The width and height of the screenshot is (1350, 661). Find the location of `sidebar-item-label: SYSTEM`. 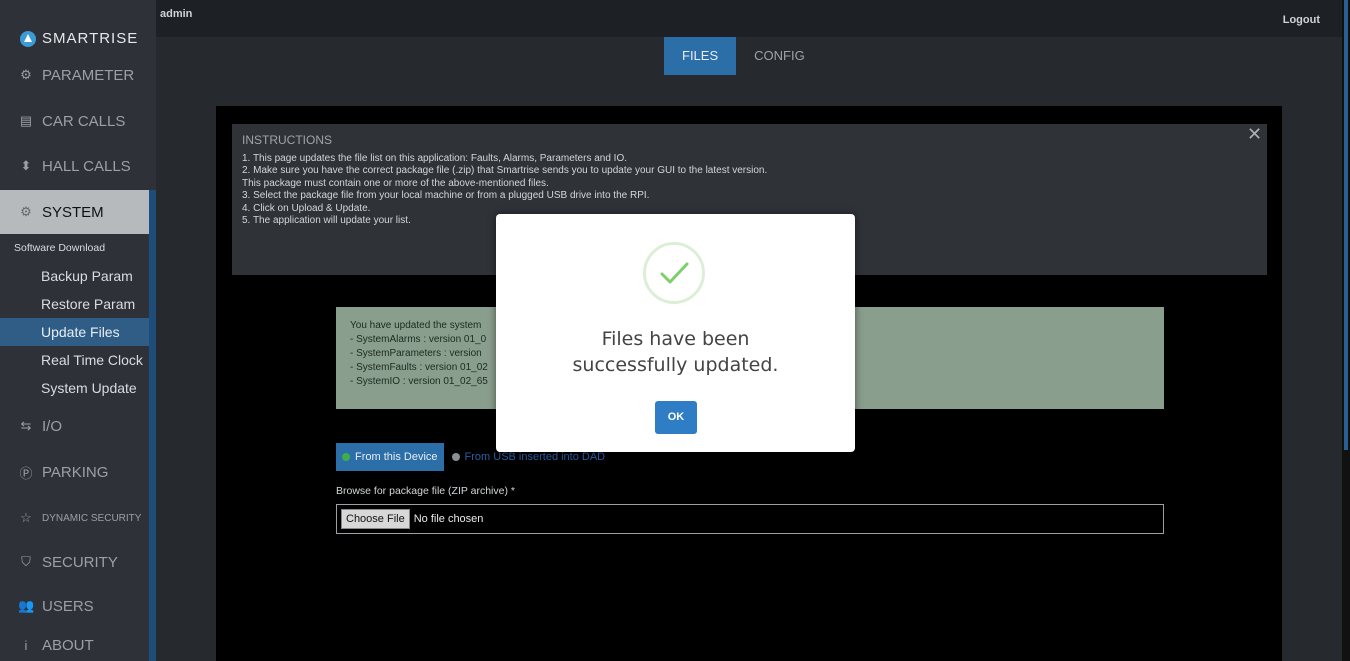

sidebar-item-label: SYSTEM is located at coordinates (73, 212).